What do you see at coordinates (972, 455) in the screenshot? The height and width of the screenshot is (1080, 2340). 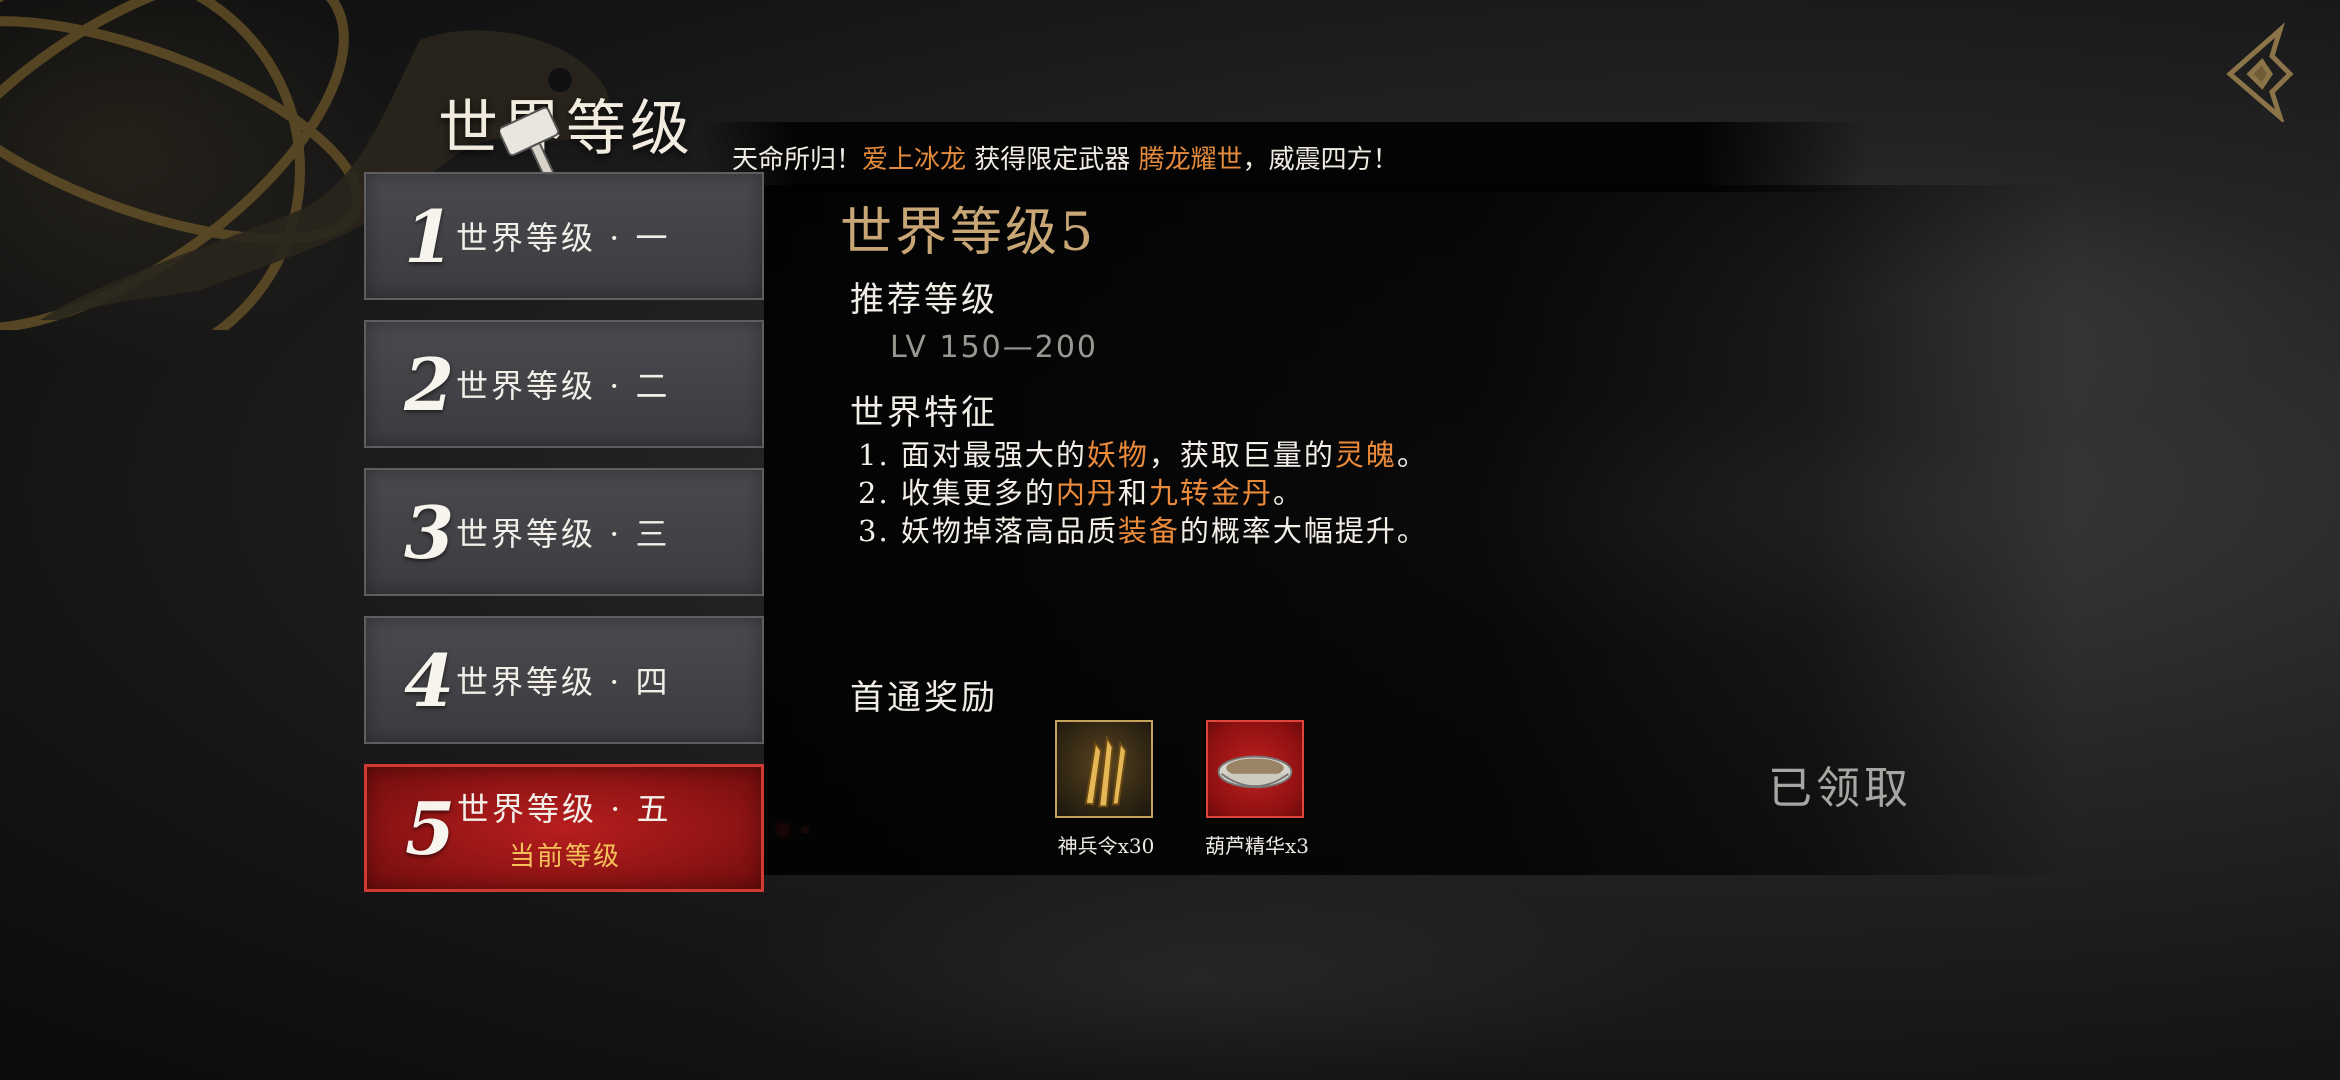 I see `feature-text: 1. 面对最强大的` at bounding box center [972, 455].